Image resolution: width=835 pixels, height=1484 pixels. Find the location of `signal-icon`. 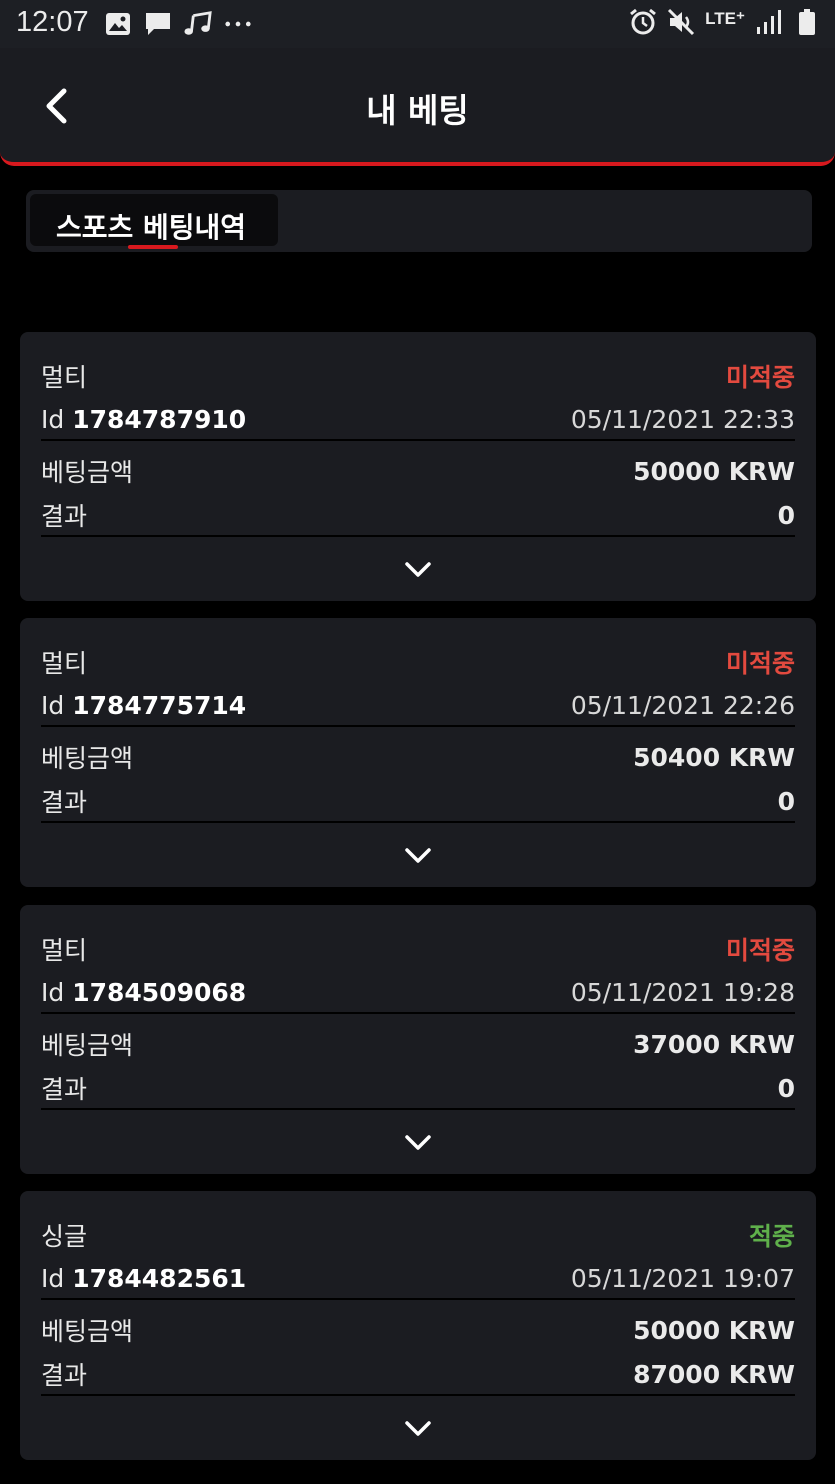

signal-icon is located at coordinates (769, 22).